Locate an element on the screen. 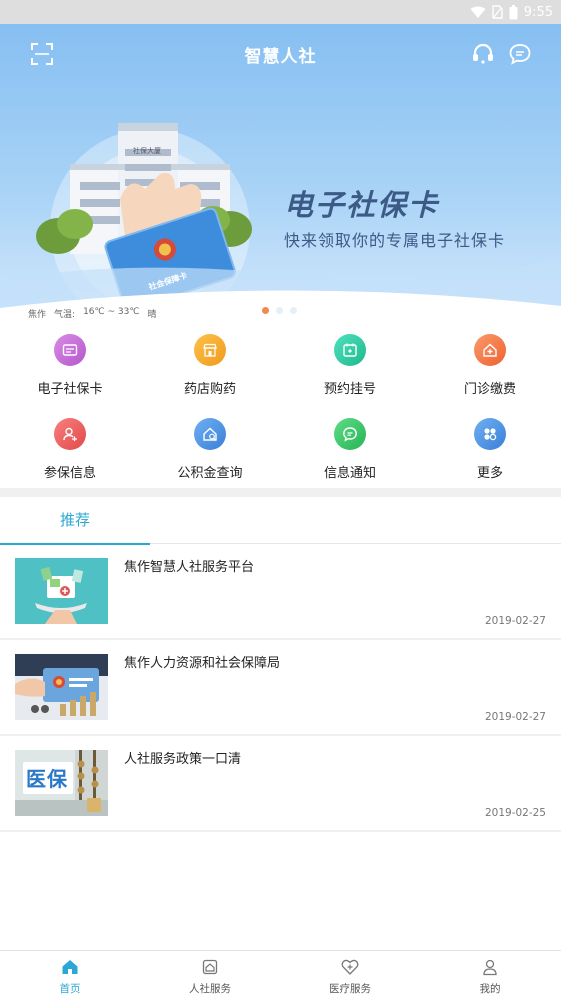 The image size is (561, 997). nav-medical-services: 医疗服务 is located at coordinates (350, 974).